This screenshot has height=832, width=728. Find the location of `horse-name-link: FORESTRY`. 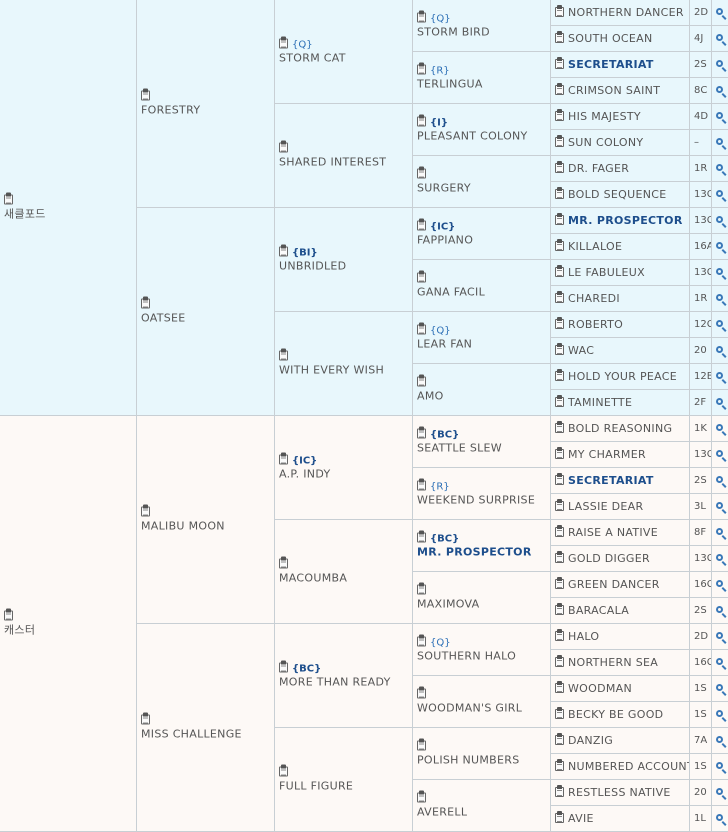

horse-name-link: FORESTRY is located at coordinates (206, 110).